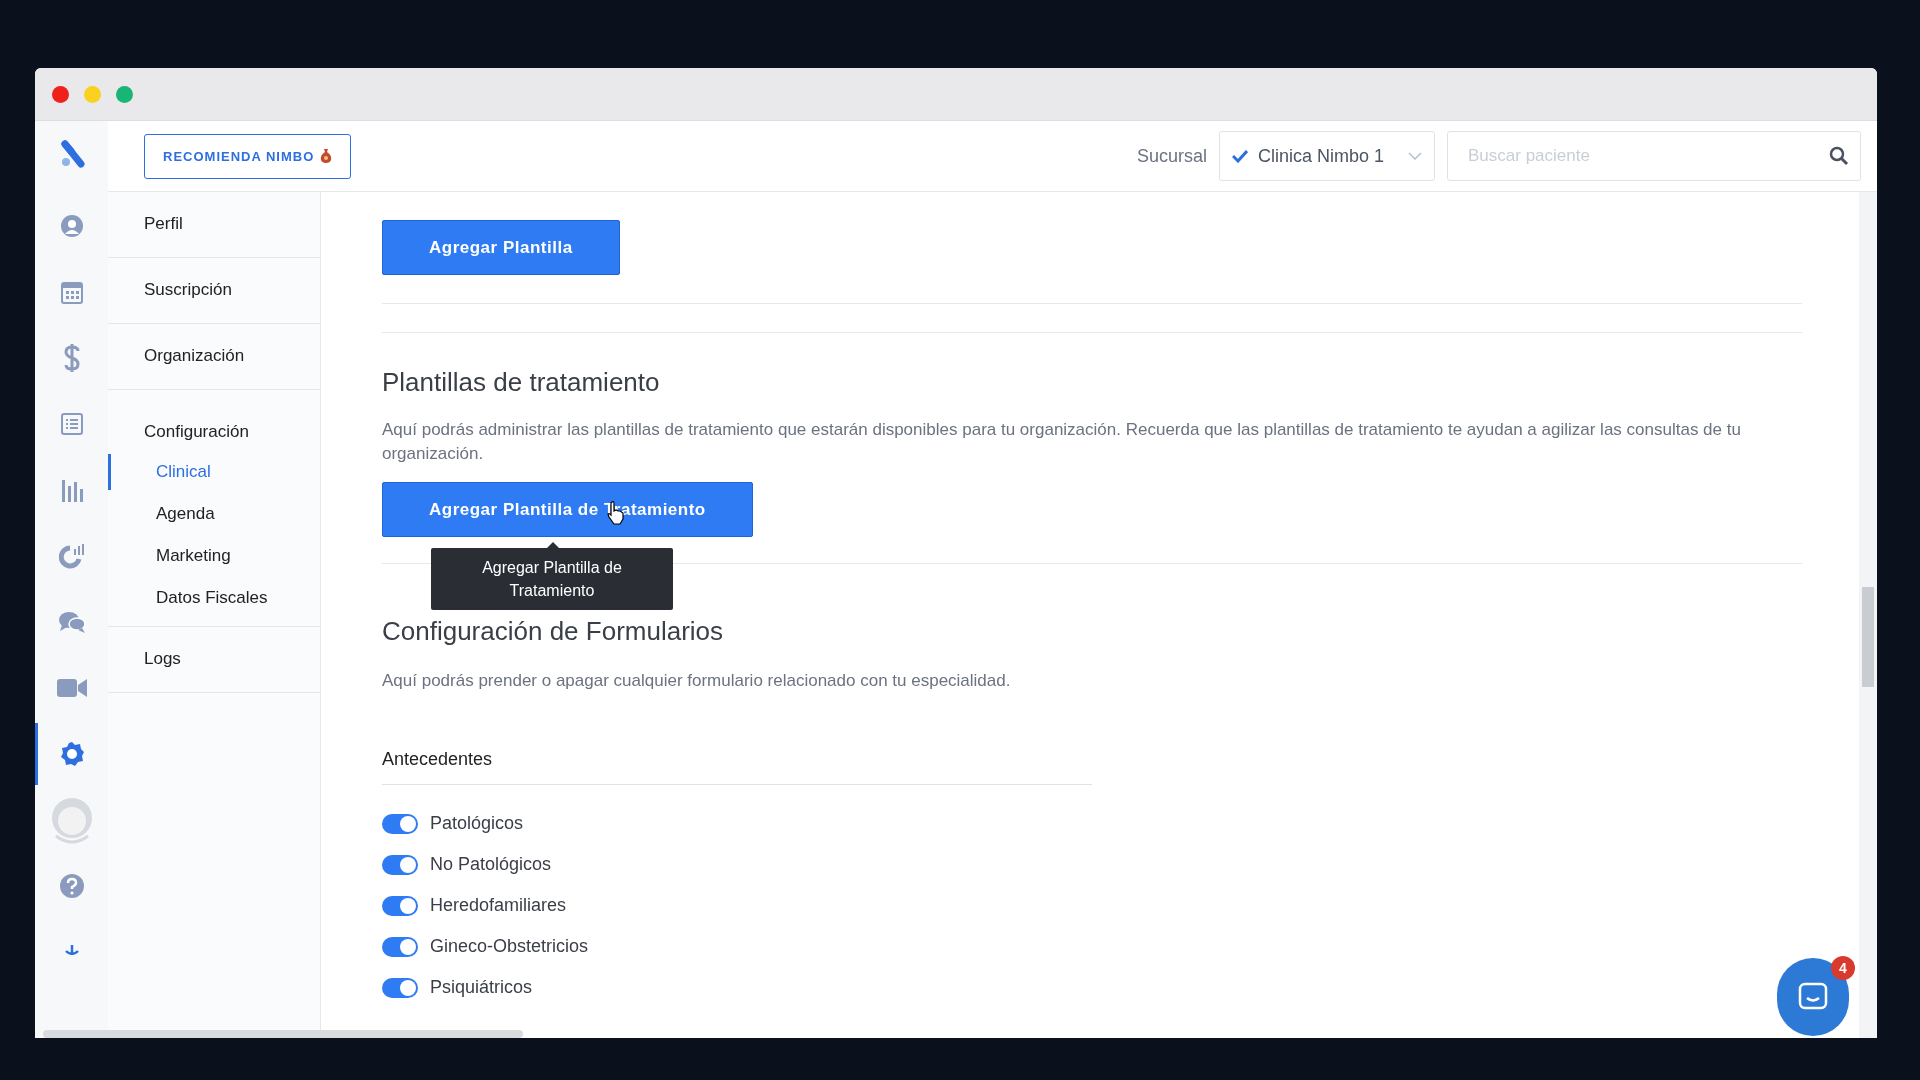  Describe the element at coordinates (194, 356) in the screenshot. I see `settings-menu-item: Organización` at that location.